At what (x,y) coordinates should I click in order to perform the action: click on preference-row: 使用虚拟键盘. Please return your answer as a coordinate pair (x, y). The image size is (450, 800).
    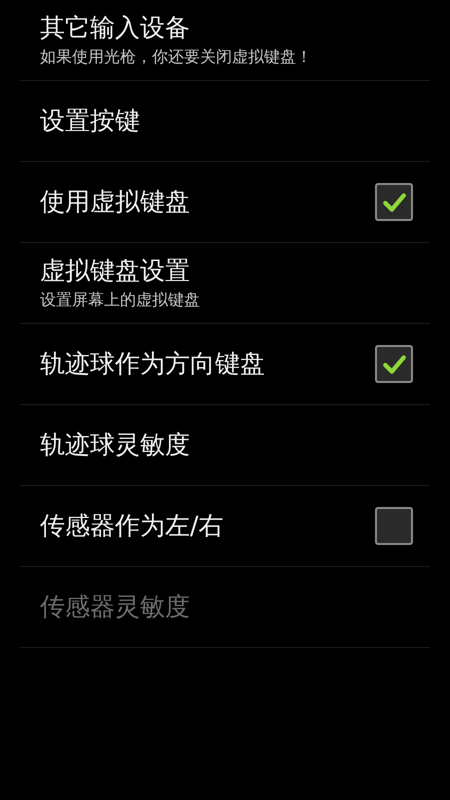
    Looking at the image, I should click on (225, 202).